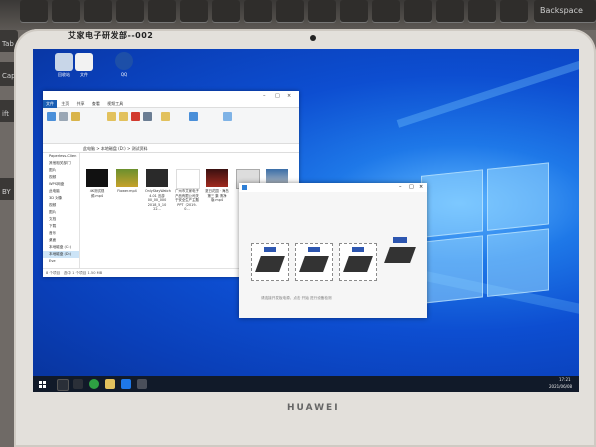  Describe the element at coordinates (188, 179) in the screenshot. I see `ppt-file-icon` at that location.